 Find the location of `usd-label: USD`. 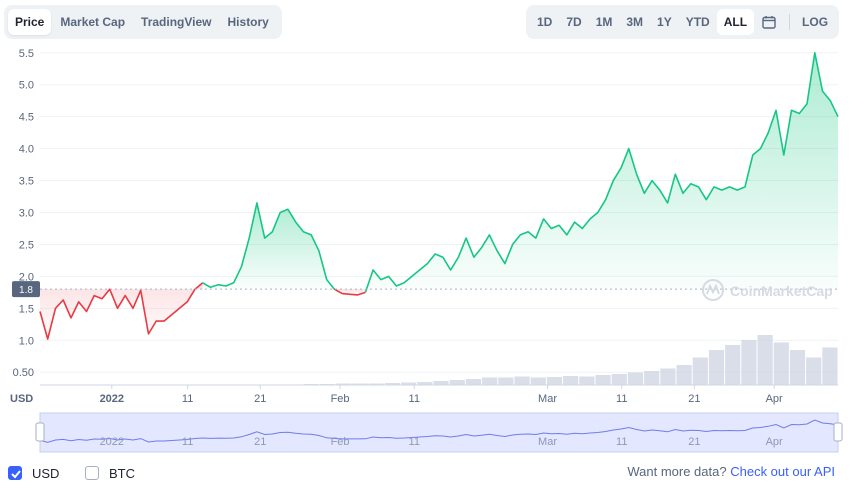

usd-label: USD is located at coordinates (46, 473).